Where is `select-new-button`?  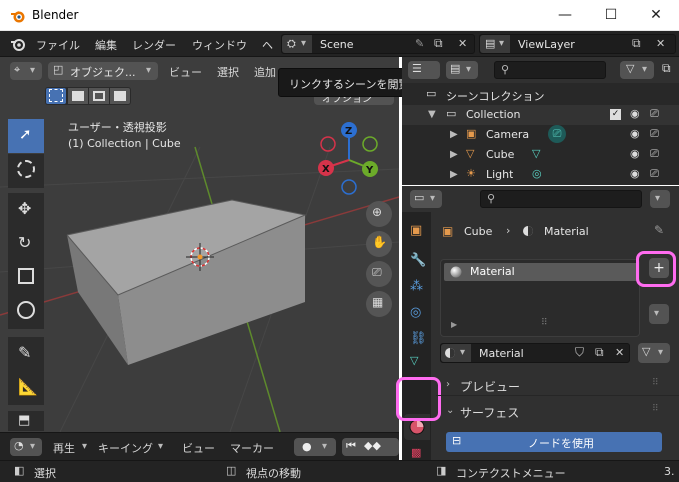
select-new-button is located at coordinates (56, 96).